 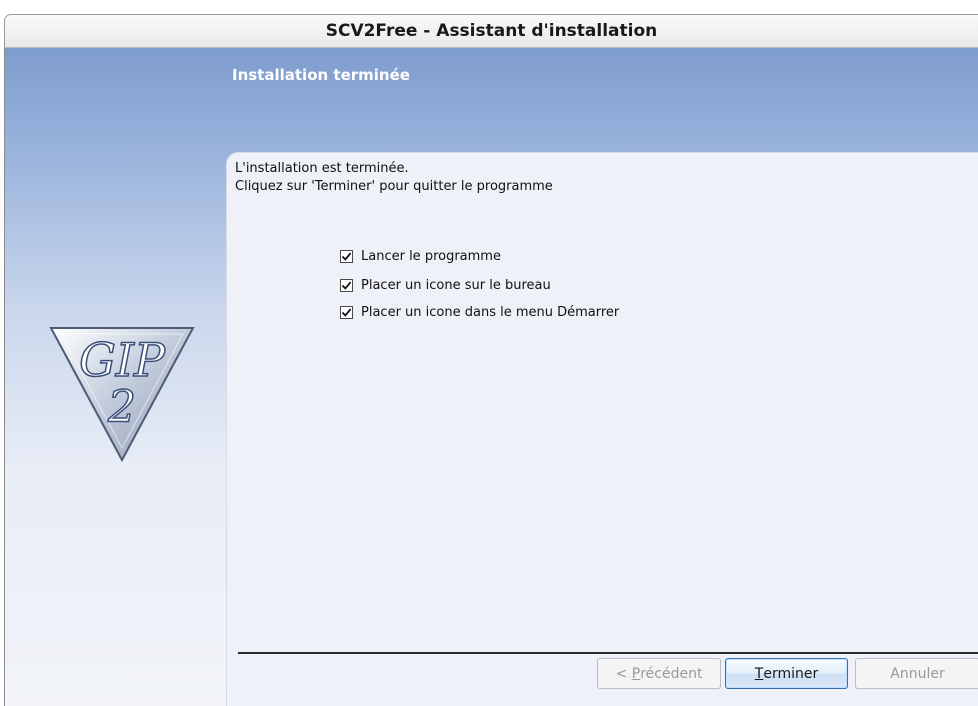 I want to click on option-desktop-icon: Placer un icone sur le bureau, so click(x=445, y=285).